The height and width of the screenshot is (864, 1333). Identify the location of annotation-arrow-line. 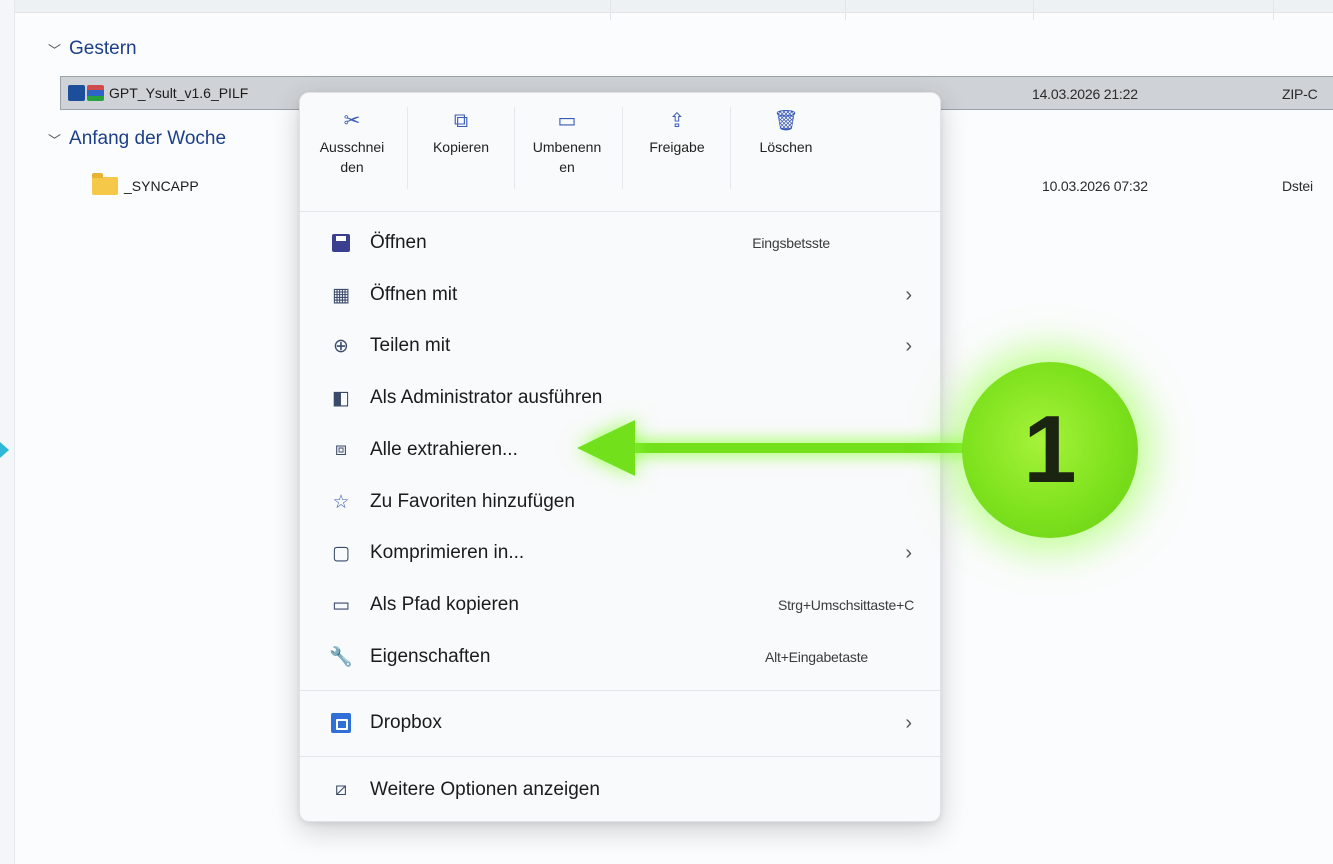
(785, 448).